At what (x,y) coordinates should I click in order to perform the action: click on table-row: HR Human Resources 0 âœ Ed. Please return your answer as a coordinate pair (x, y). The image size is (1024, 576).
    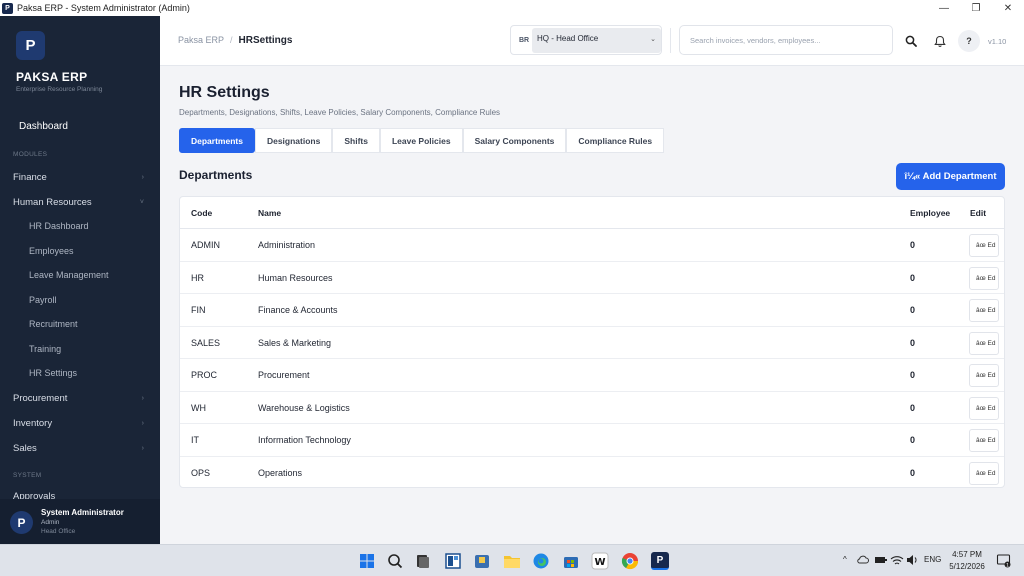
    Looking at the image, I should click on (592, 278).